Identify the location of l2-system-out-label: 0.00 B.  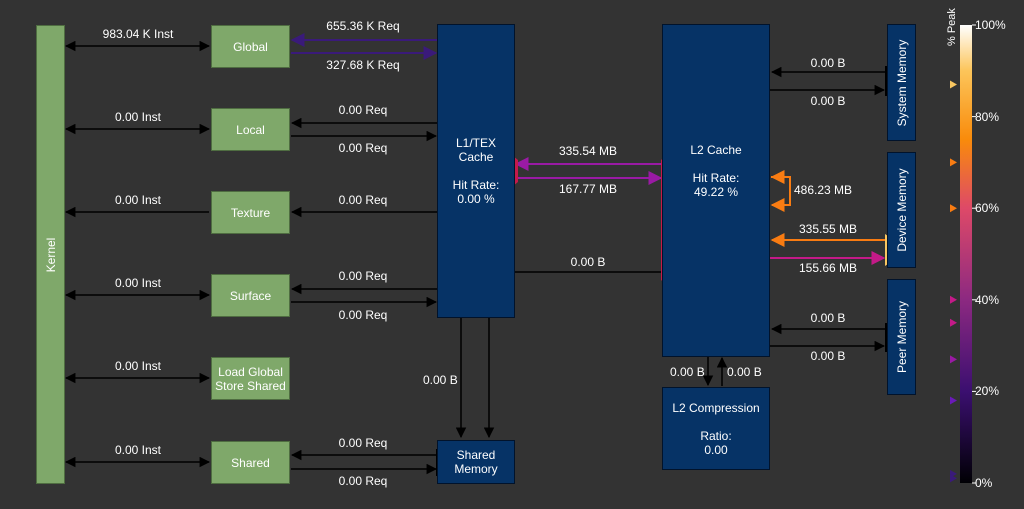
(828, 101).